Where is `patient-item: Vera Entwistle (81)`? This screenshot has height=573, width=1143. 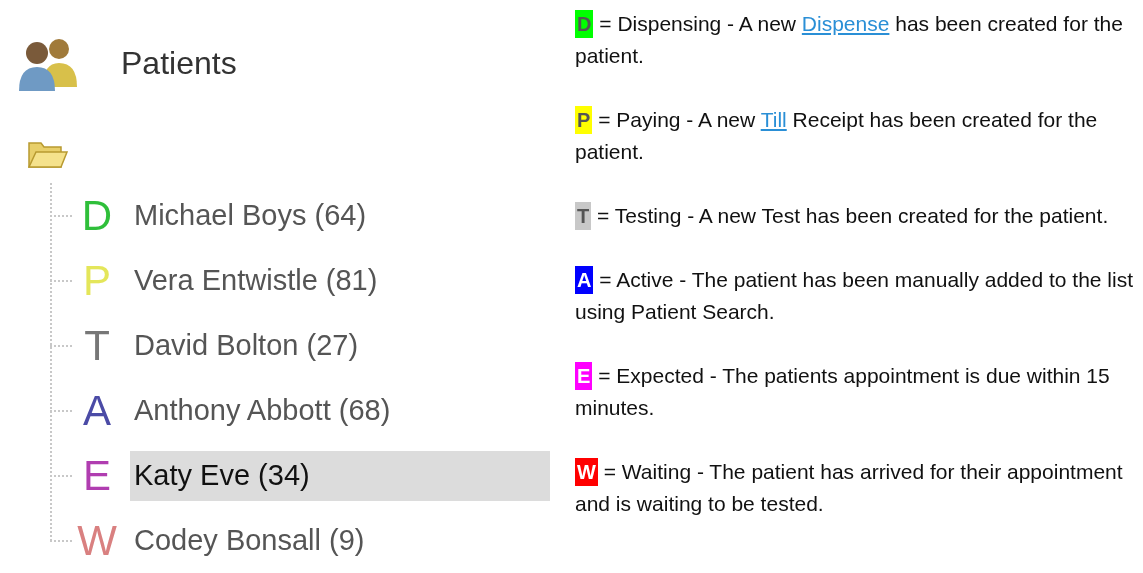 patient-item: Vera Entwistle (81) is located at coordinates (340, 280).